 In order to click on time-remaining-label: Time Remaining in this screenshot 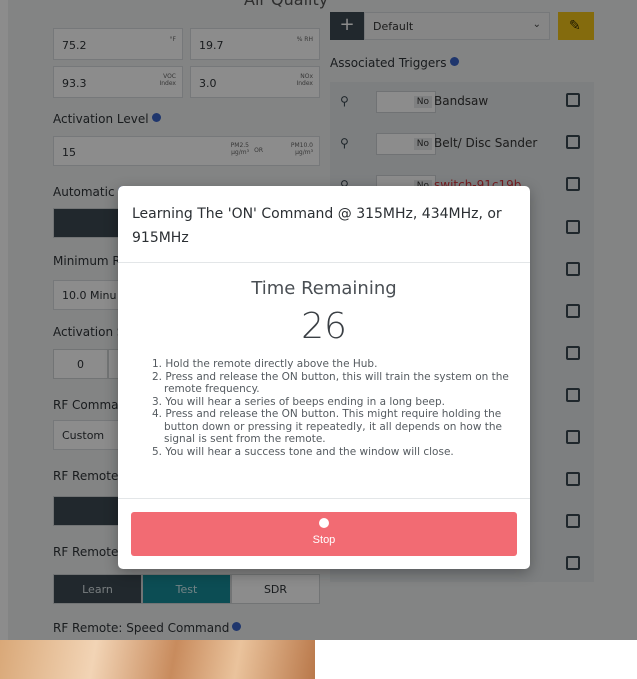, I will do `click(324, 288)`.